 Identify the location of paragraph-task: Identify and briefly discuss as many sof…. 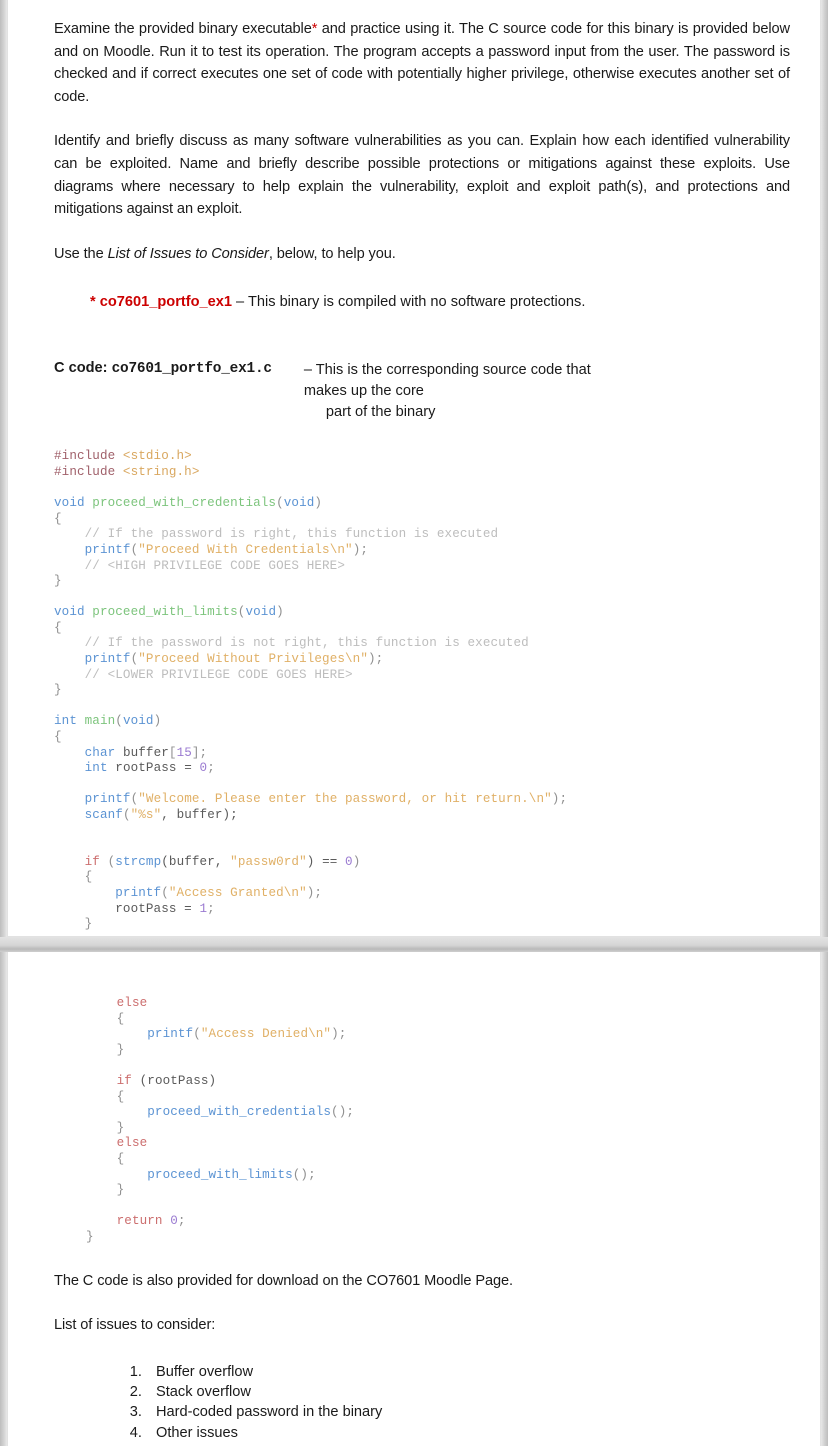
(422, 175).